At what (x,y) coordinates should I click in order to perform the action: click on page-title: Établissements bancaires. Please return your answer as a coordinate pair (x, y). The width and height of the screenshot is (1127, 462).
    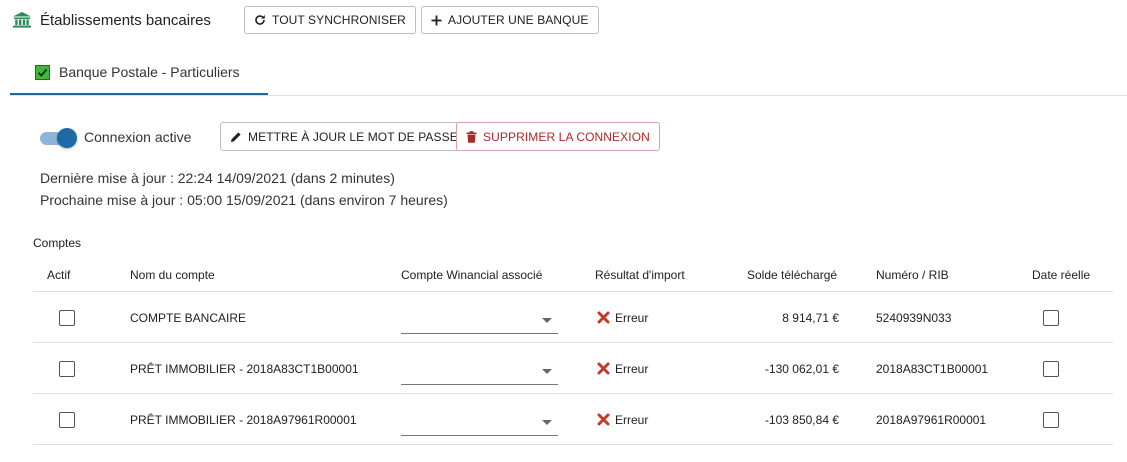
    Looking at the image, I should click on (125, 20).